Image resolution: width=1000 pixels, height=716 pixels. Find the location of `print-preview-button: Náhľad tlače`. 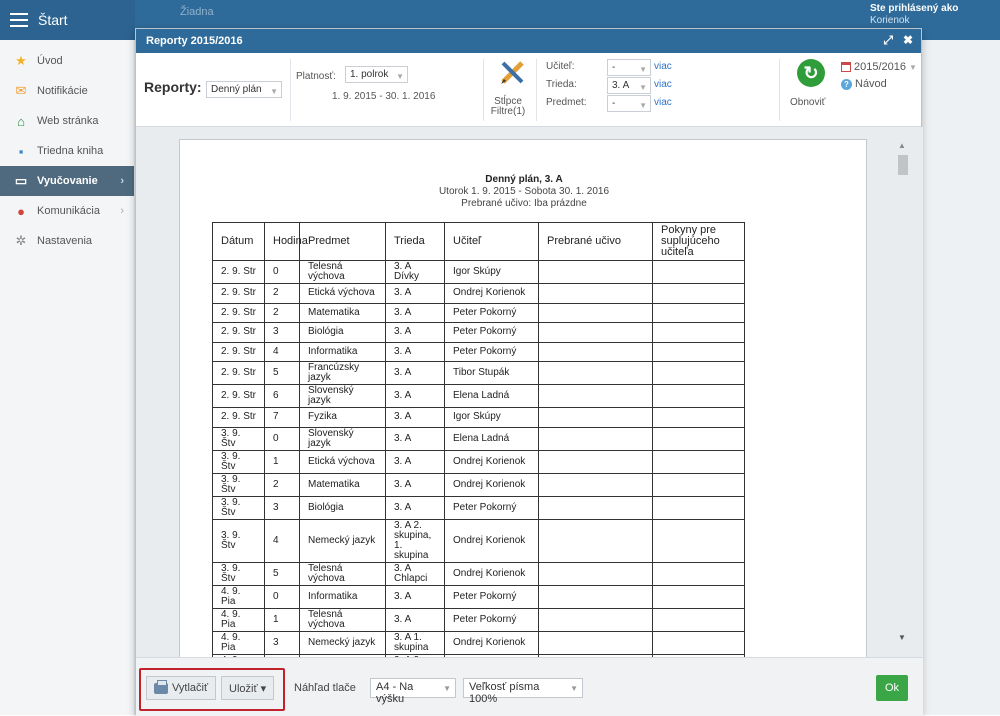

print-preview-button: Náhľad tlače is located at coordinates (325, 688).